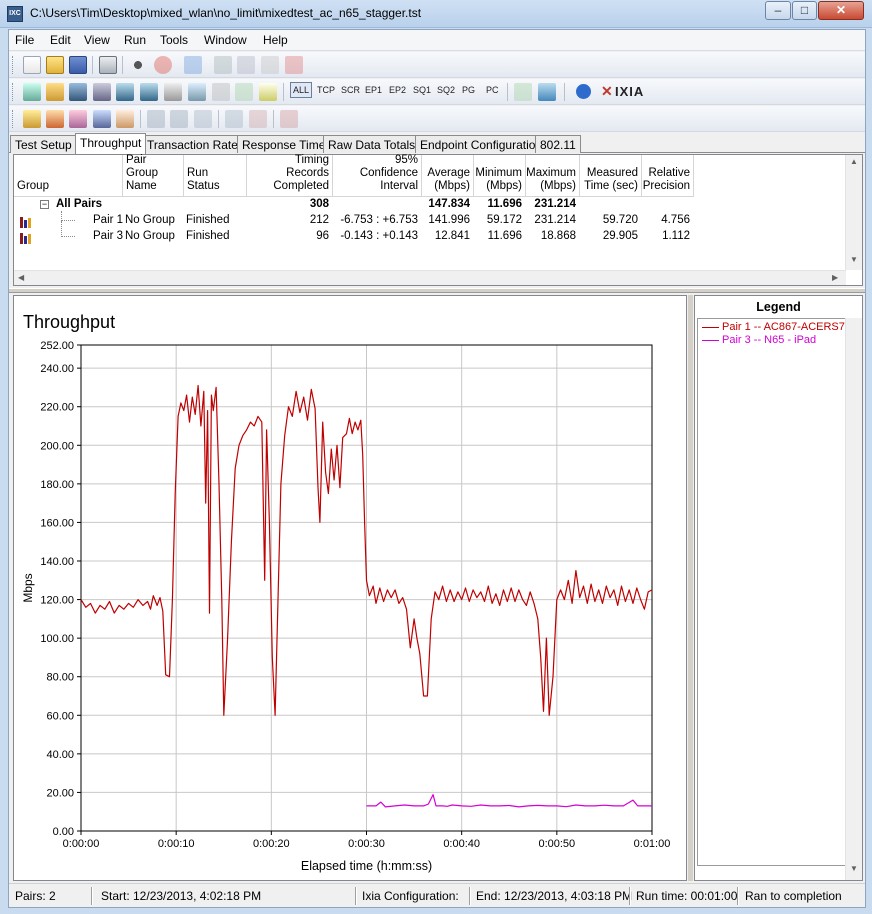 The image size is (872, 914). What do you see at coordinates (853, 599) in the screenshot?
I see `legend-vertical-scrollbar: ▼` at bounding box center [853, 599].